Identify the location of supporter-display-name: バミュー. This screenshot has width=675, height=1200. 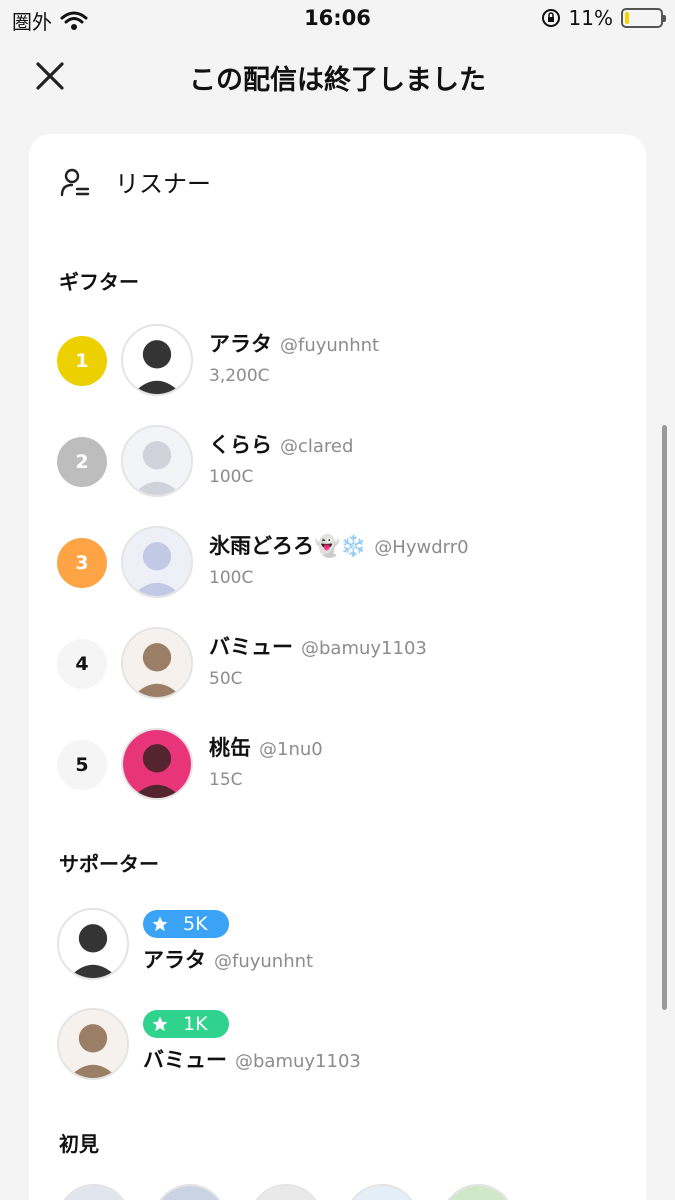
(185, 1060).